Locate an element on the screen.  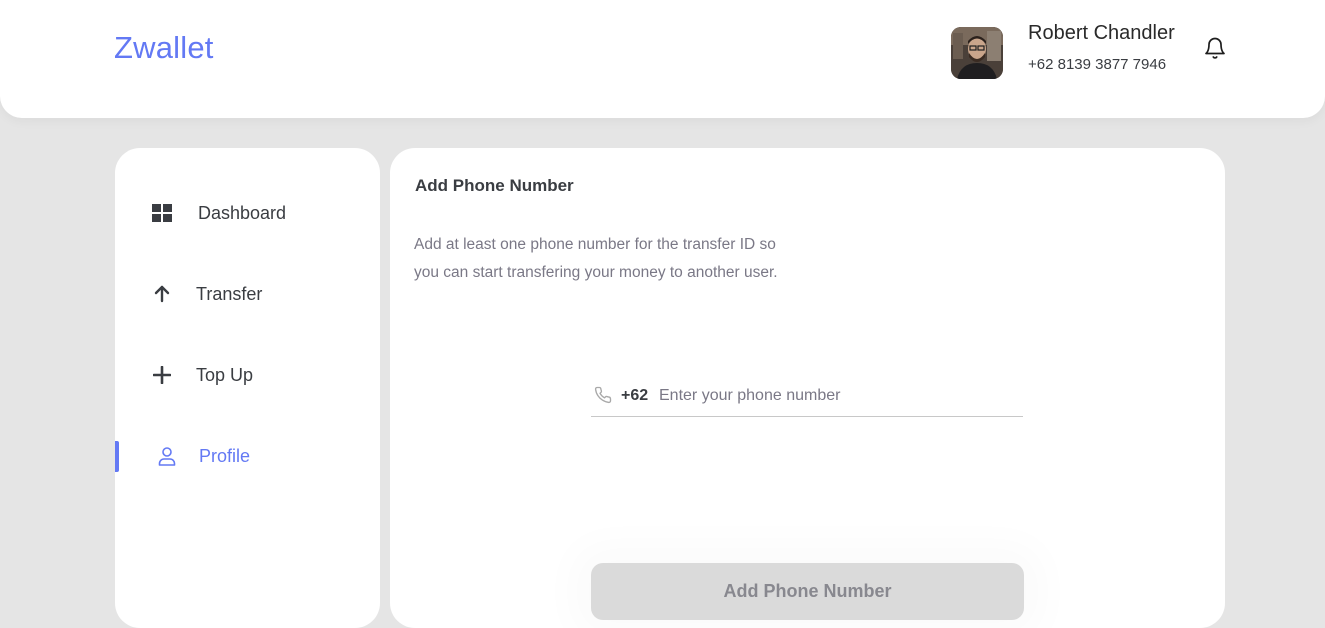
page-title: Add Phone Number is located at coordinates (494, 185).